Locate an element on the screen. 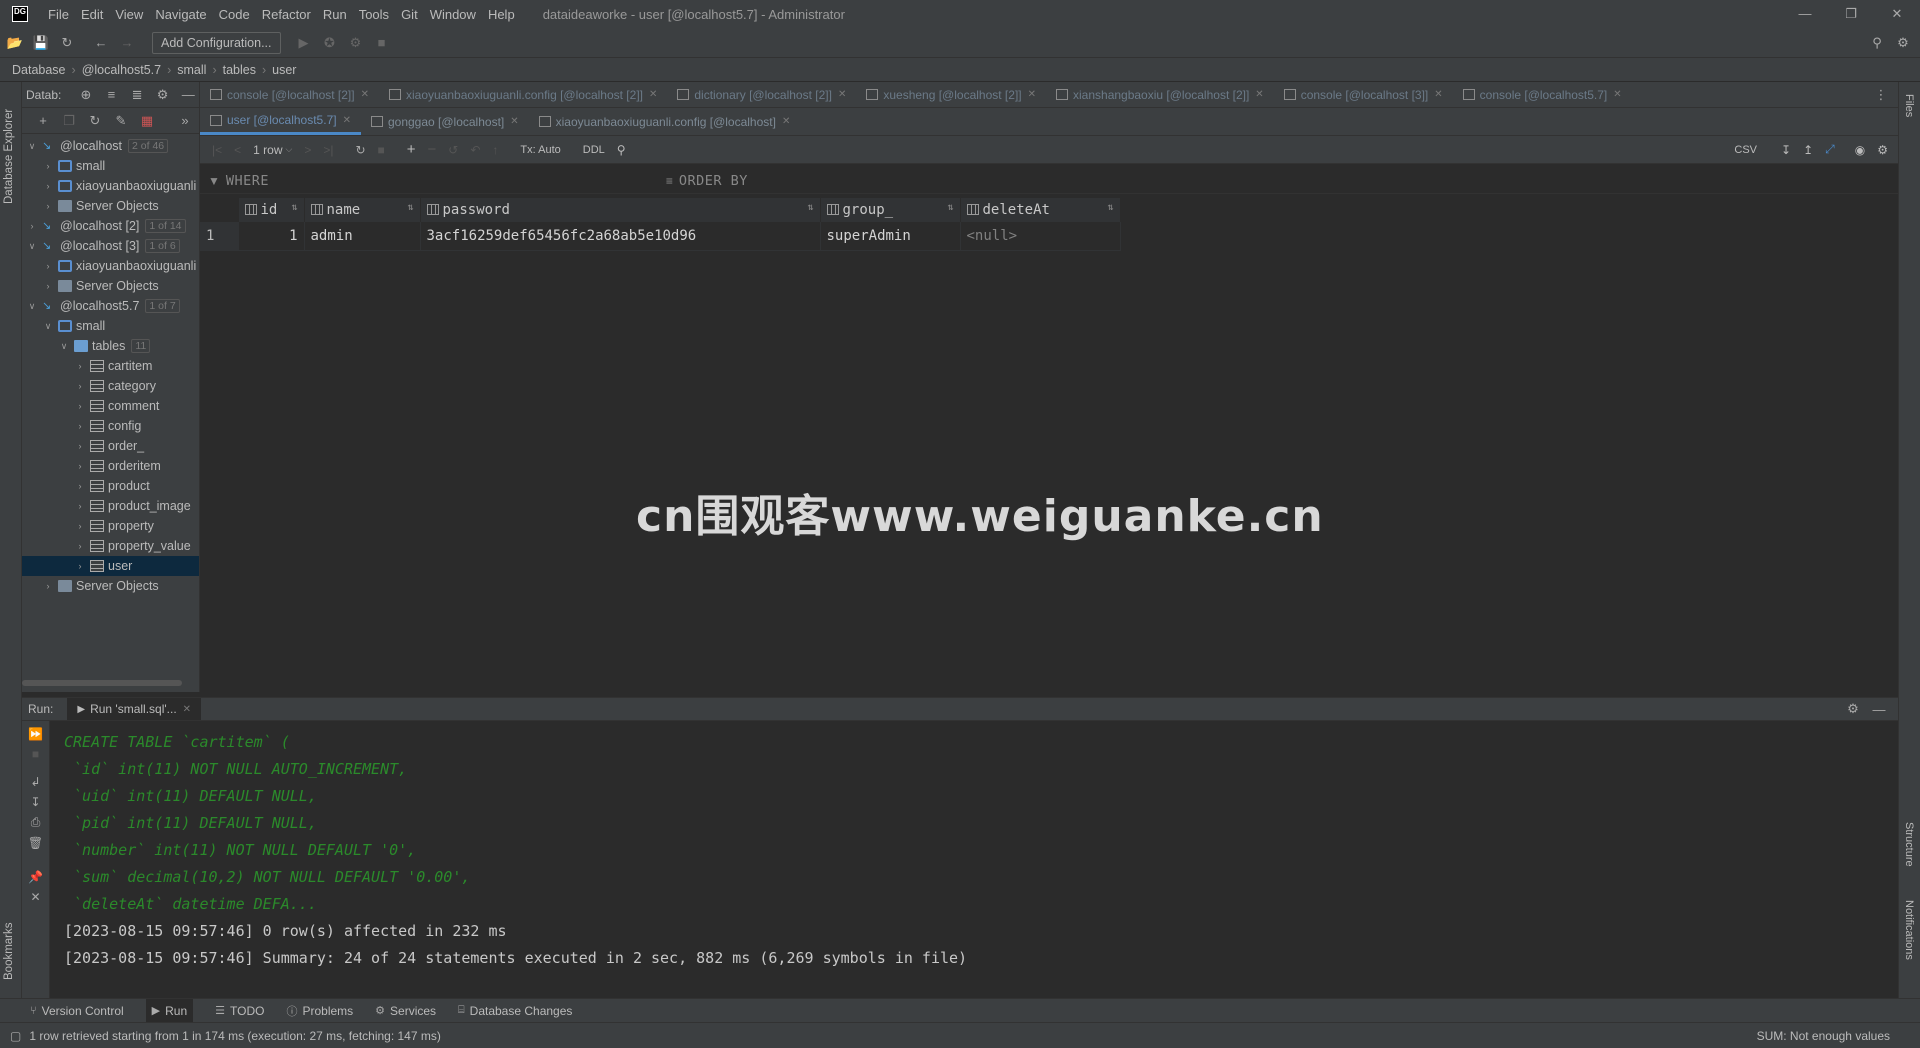  settings-icon: ⚙ is located at coordinates (1903, 43).